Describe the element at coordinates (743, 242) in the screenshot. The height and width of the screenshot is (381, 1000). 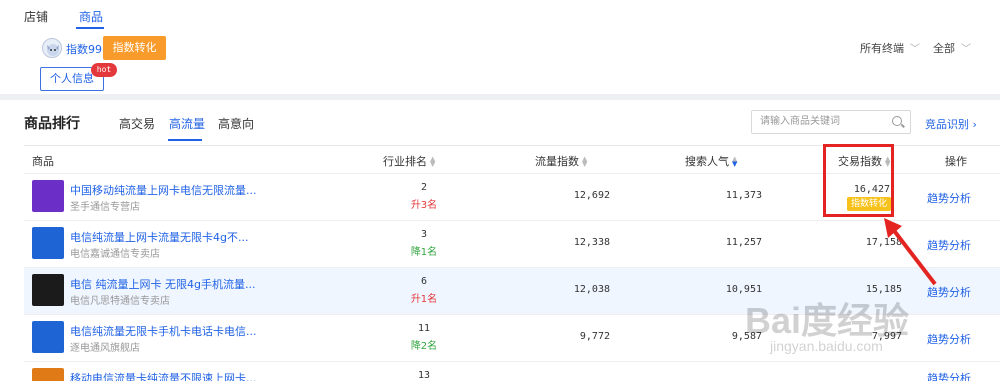
I see `search-popularity: 11,257` at that location.